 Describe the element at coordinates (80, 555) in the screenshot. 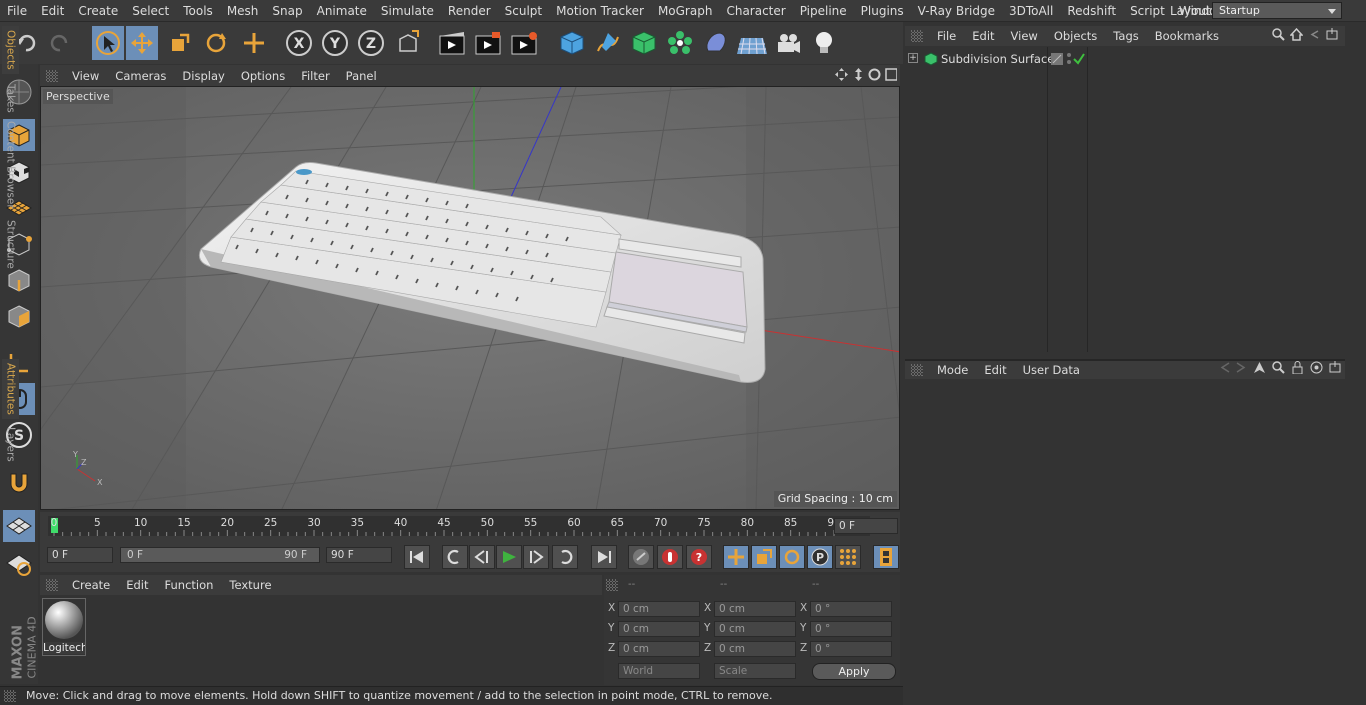

I see `start-frame-field: 0 F` at that location.